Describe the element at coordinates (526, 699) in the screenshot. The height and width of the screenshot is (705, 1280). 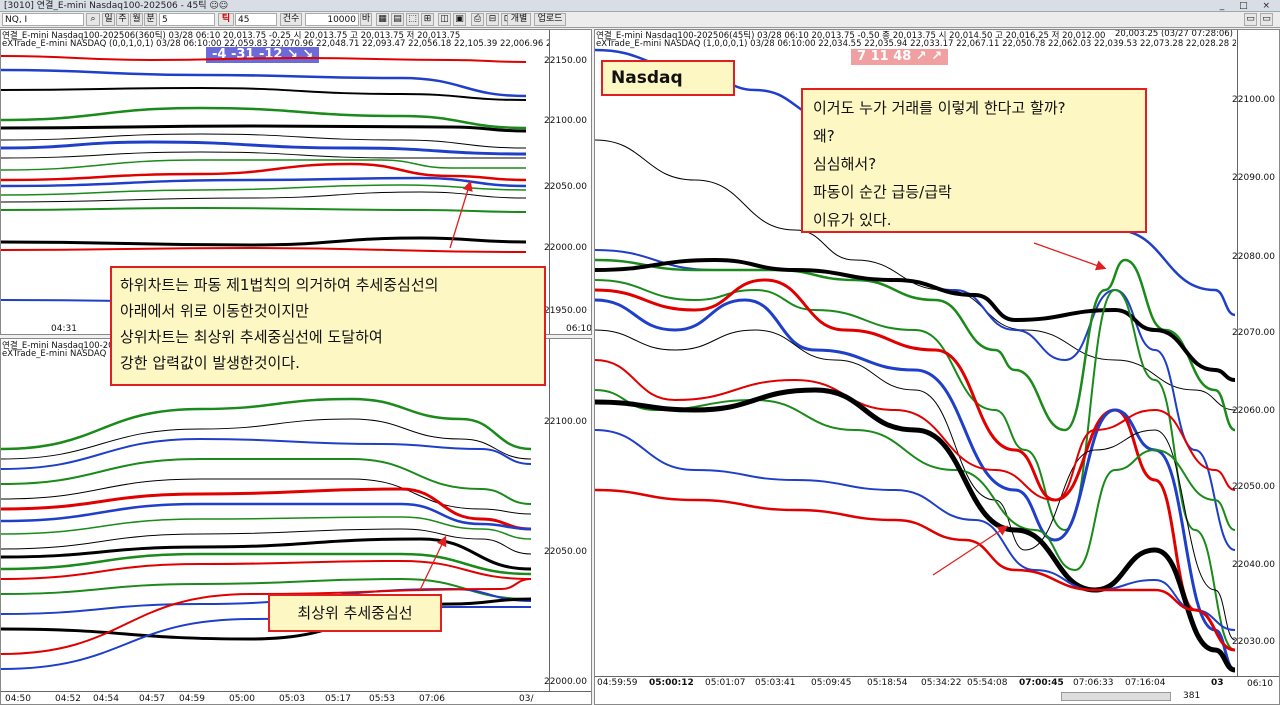
I see `x-tick: 03/` at that location.